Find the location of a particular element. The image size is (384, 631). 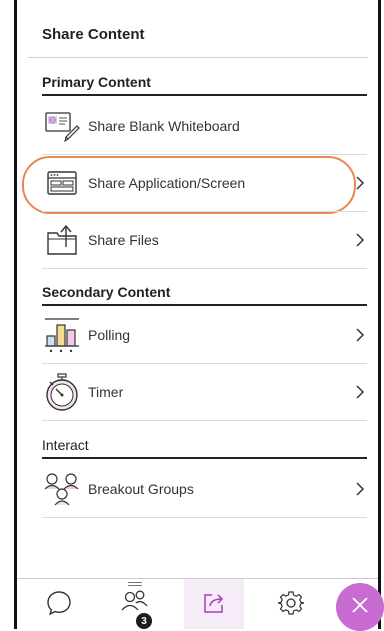

section-heading-primary: Primary Content is located at coordinates (96, 82).